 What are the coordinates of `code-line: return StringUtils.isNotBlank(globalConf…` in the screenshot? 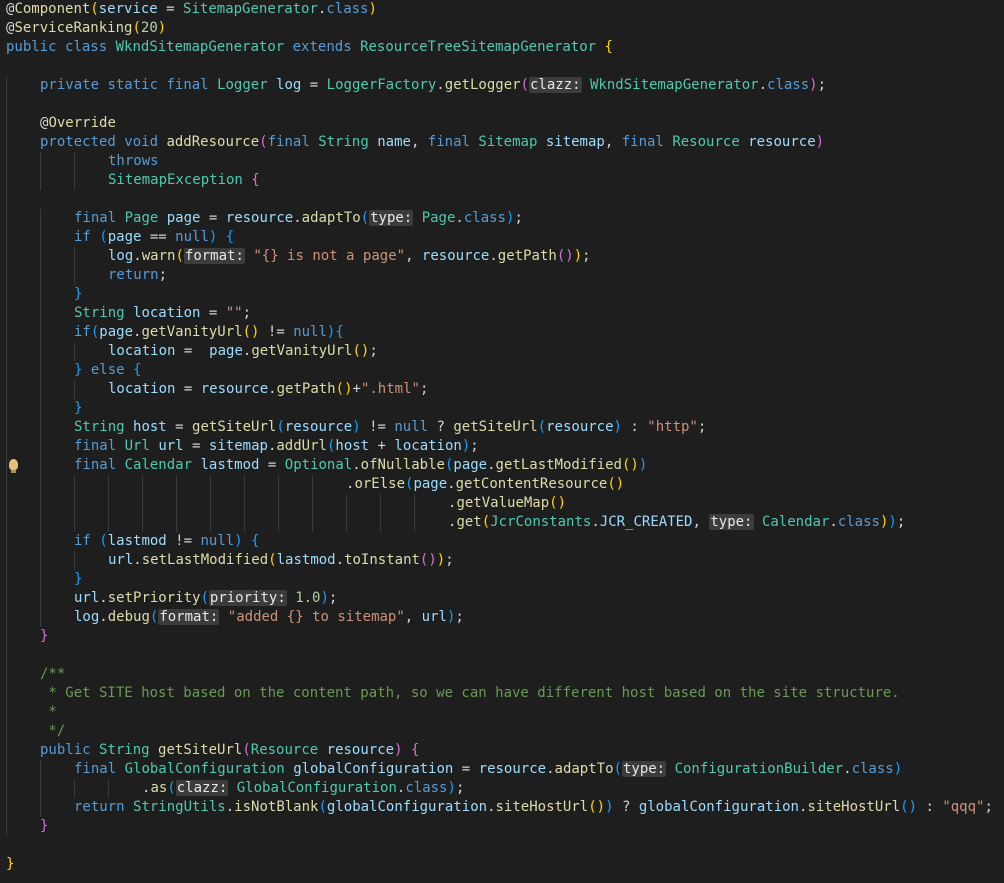 It's located at (502, 807).